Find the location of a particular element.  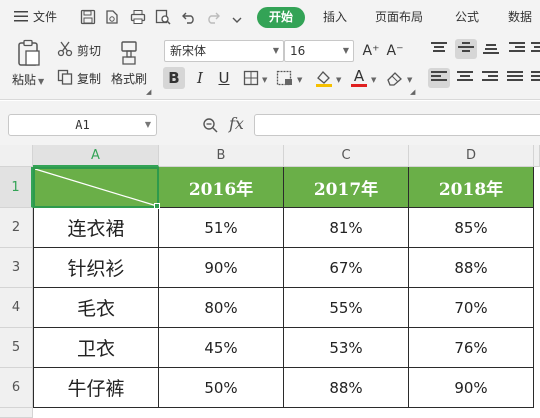

undo-icon is located at coordinates (189, 17).